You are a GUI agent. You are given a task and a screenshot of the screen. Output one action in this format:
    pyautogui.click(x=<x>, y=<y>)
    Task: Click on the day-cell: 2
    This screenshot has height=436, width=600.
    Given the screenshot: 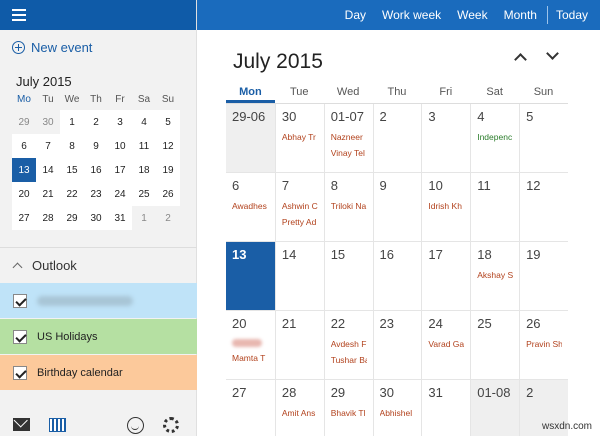 What is the action you would take?
    pyautogui.click(x=397, y=138)
    